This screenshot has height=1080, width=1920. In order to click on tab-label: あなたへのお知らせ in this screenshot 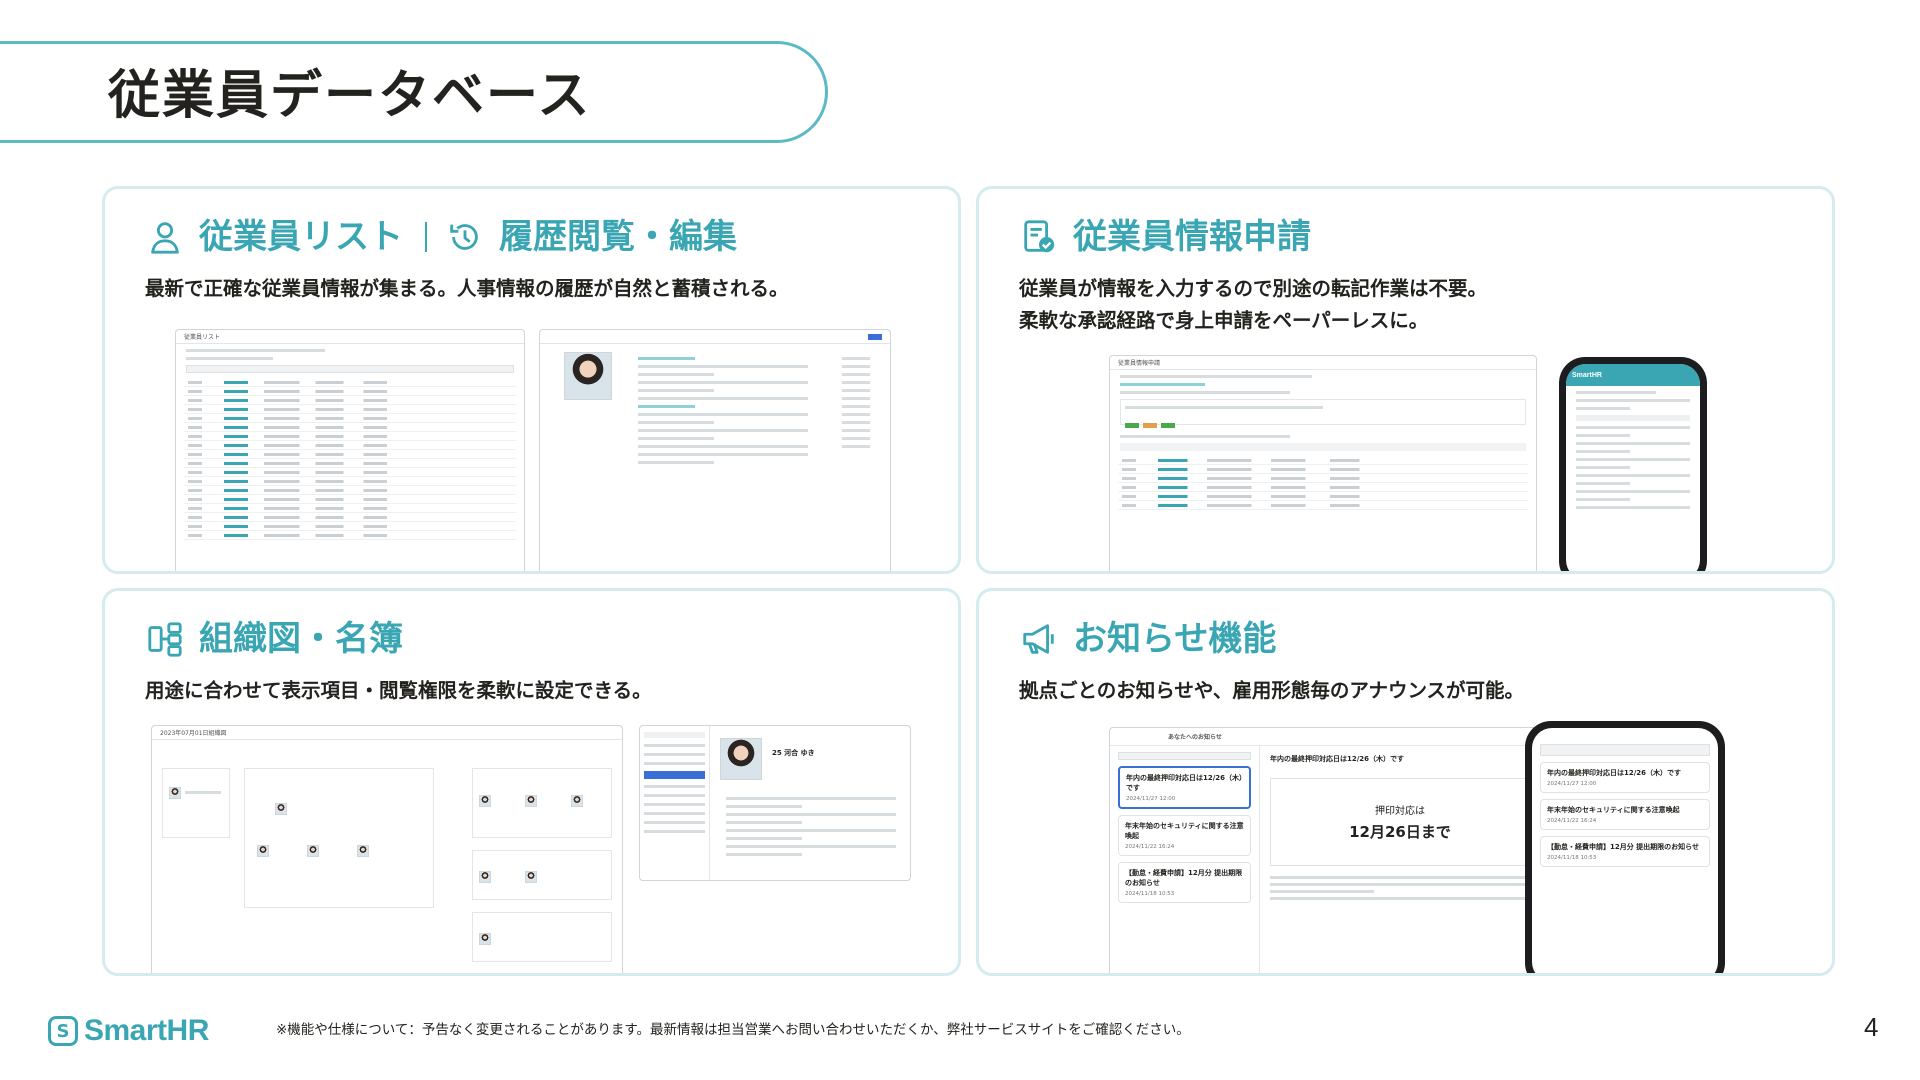, I will do `click(1195, 737)`.